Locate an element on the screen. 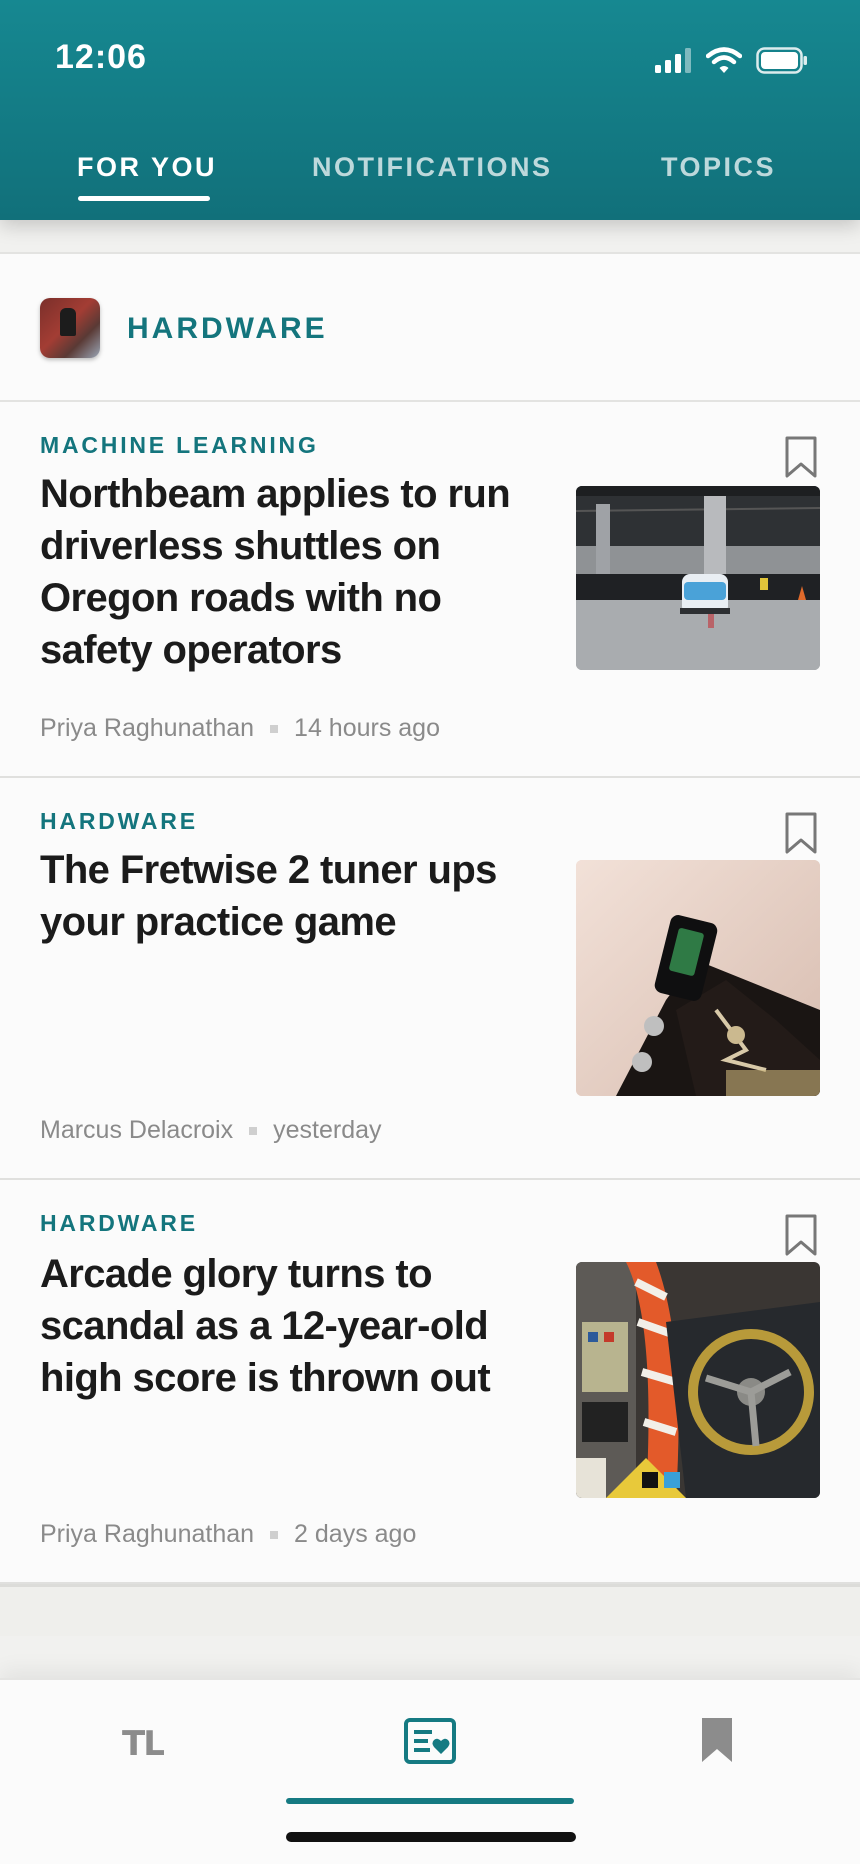  article-meta: Priya Raghunathan 2 days ago is located at coordinates (228, 1534).